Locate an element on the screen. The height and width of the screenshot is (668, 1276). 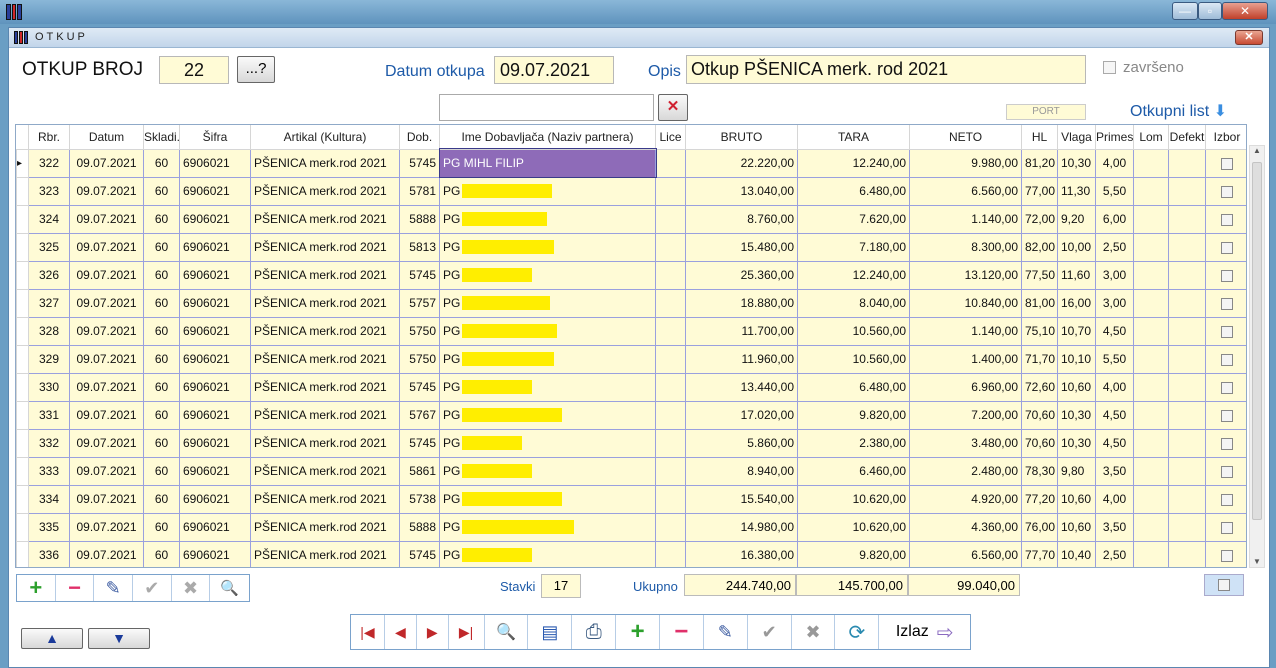
cell-bruto: 16.380,00 is located at coordinates (741, 553).